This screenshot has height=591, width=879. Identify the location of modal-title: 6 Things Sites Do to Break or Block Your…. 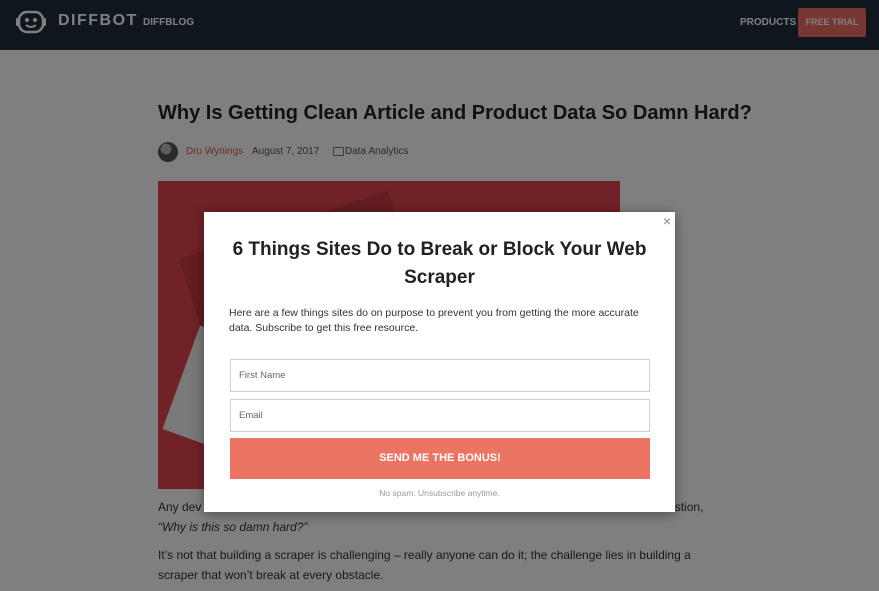
(439, 263).